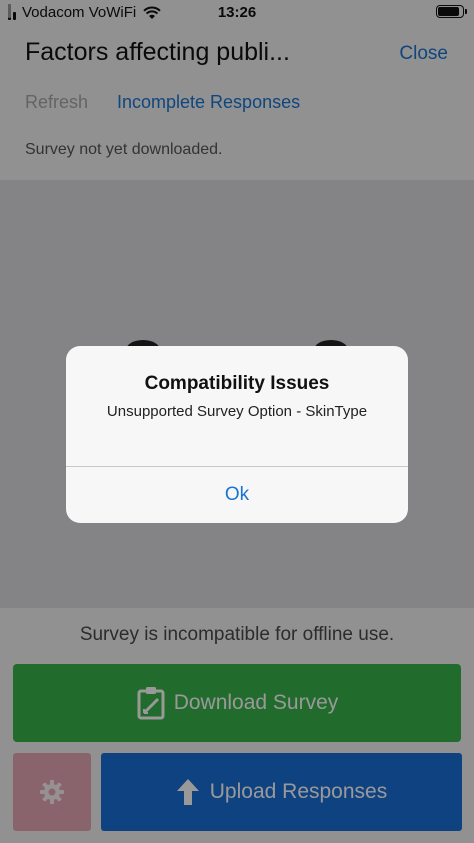  I want to click on alert-title: Compatibility Issues, so click(237, 383).